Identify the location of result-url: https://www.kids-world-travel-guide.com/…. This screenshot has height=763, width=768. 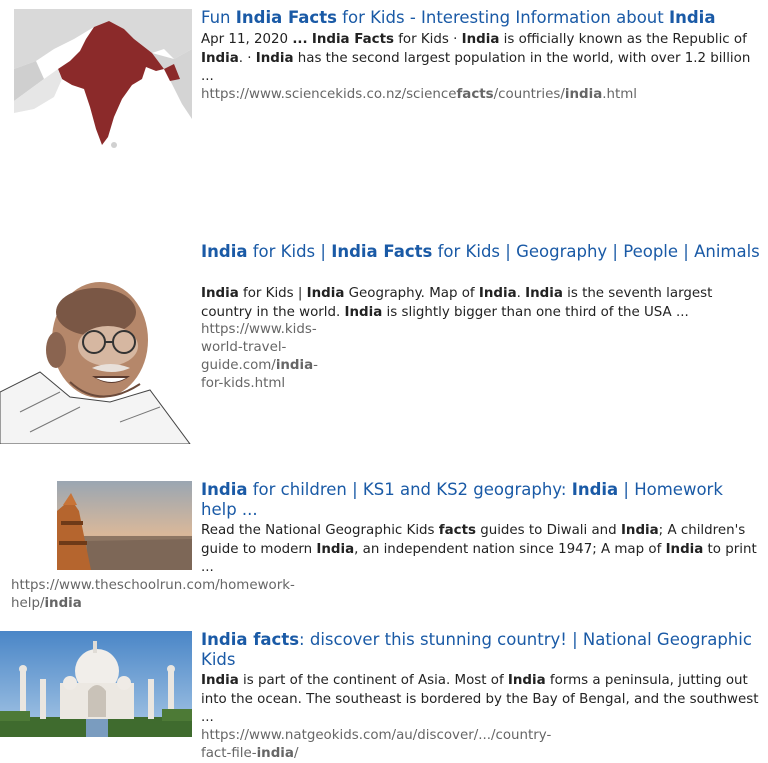
(259, 357).